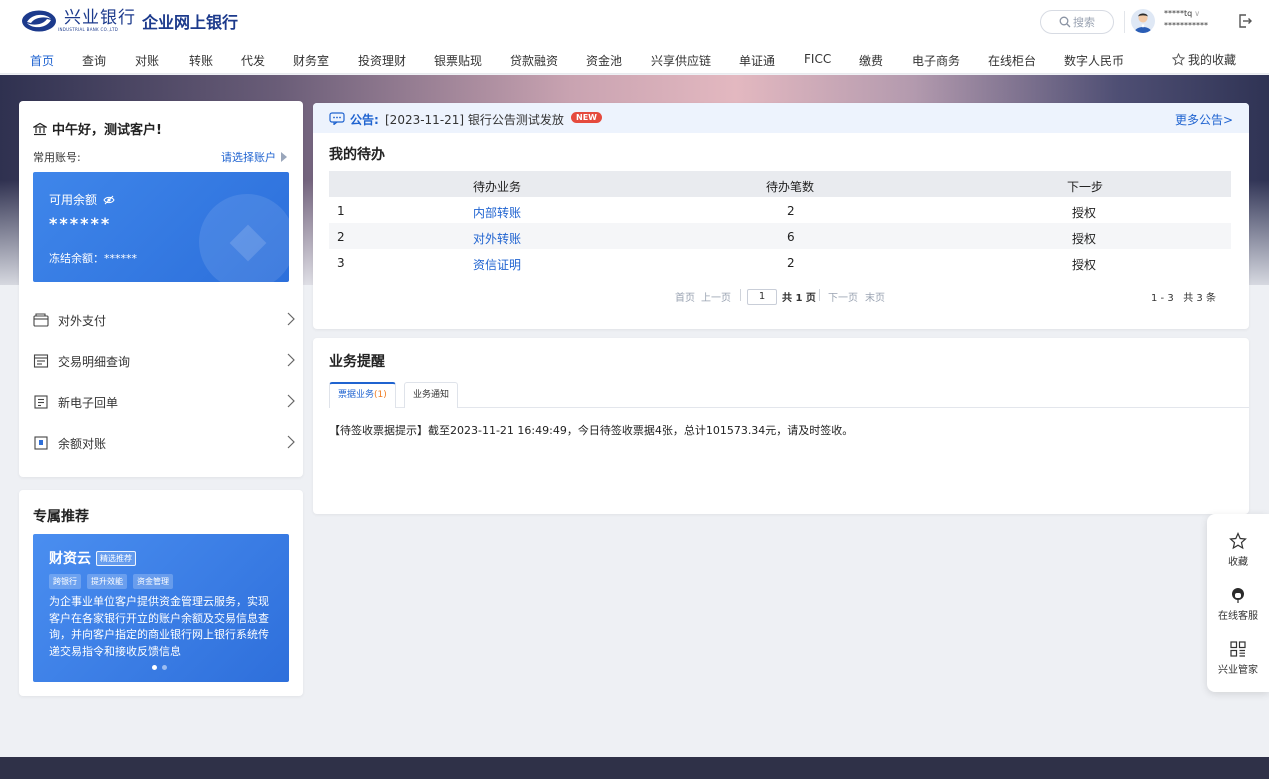 The image size is (1269, 779). Describe the element at coordinates (1197, 13) in the screenshot. I see `chevron-down-icon: ∨` at that location.